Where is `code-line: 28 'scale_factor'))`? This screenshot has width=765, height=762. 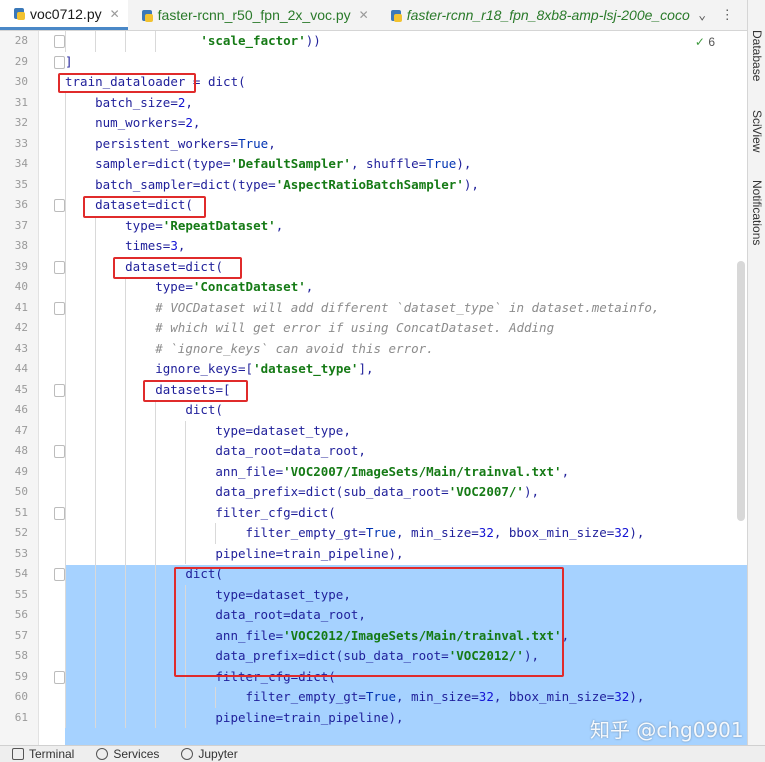
code-line: 28 'scale_factor')) is located at coordinates (373, 41).